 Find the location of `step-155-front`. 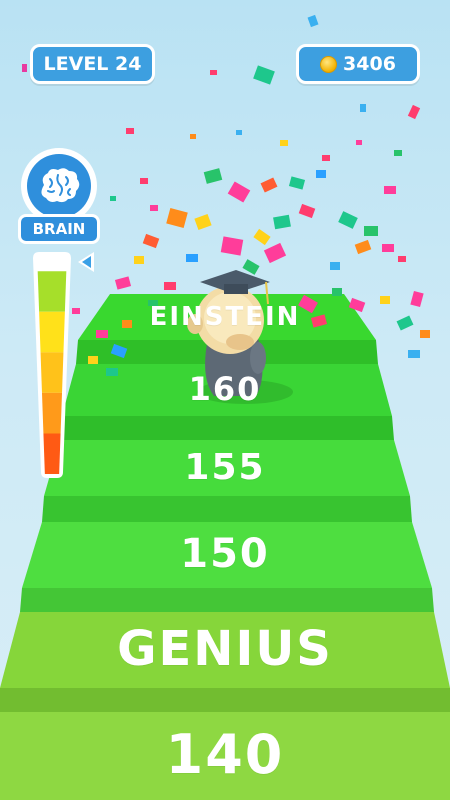

step-155-front is located at coordinates (227, 509).